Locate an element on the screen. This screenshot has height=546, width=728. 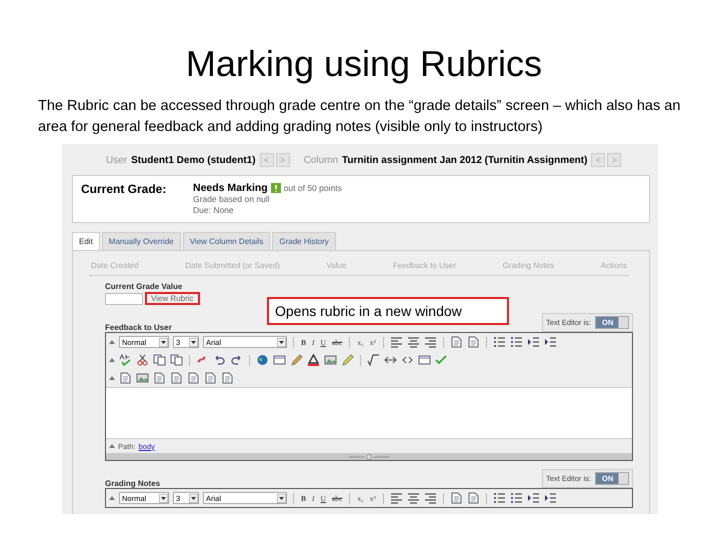
exclamation-icon is located at coordinates (275, 188).